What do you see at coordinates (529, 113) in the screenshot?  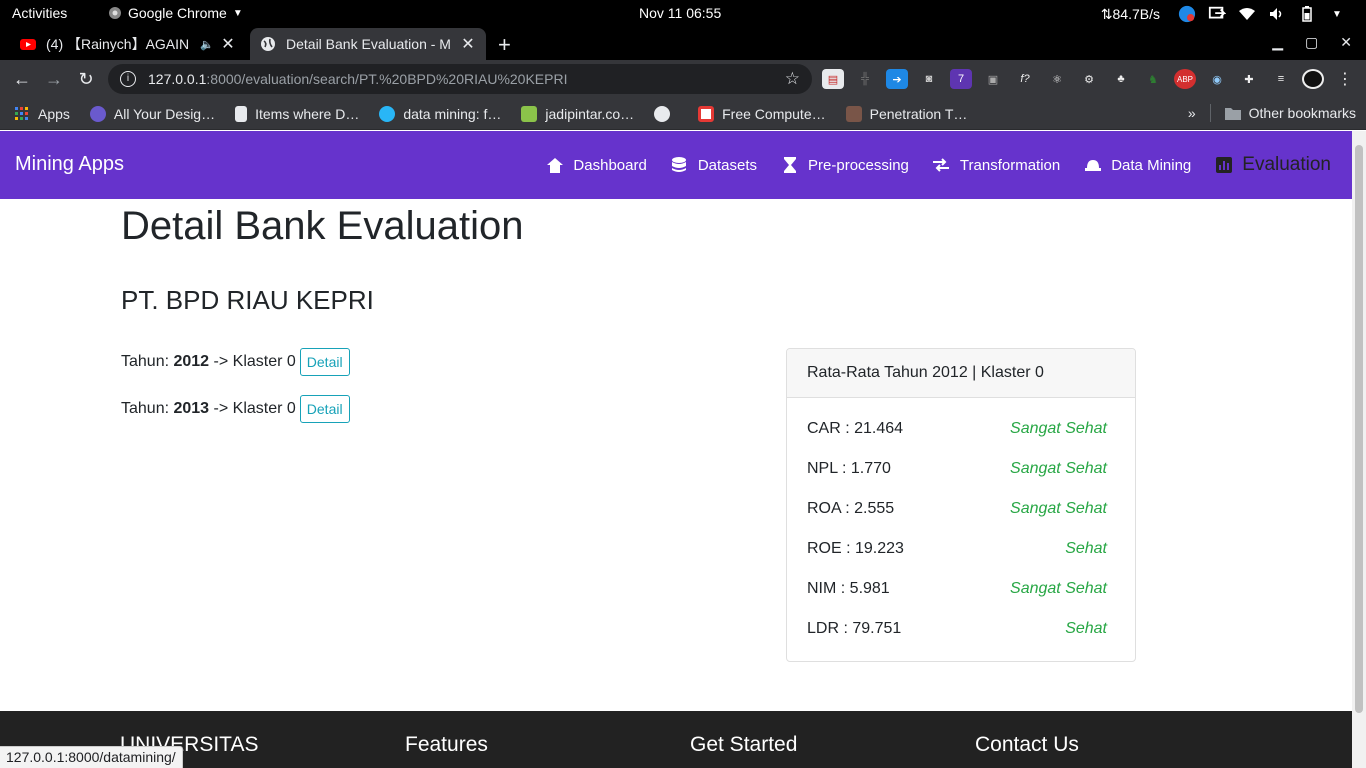 I see `book-icon` at bounding box center [529, 113].